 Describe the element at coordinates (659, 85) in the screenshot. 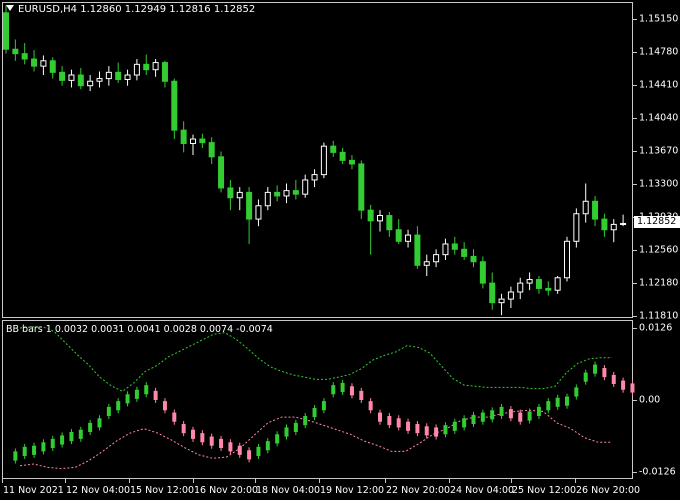

I see `price-tick-label: 1.14410` at that location.